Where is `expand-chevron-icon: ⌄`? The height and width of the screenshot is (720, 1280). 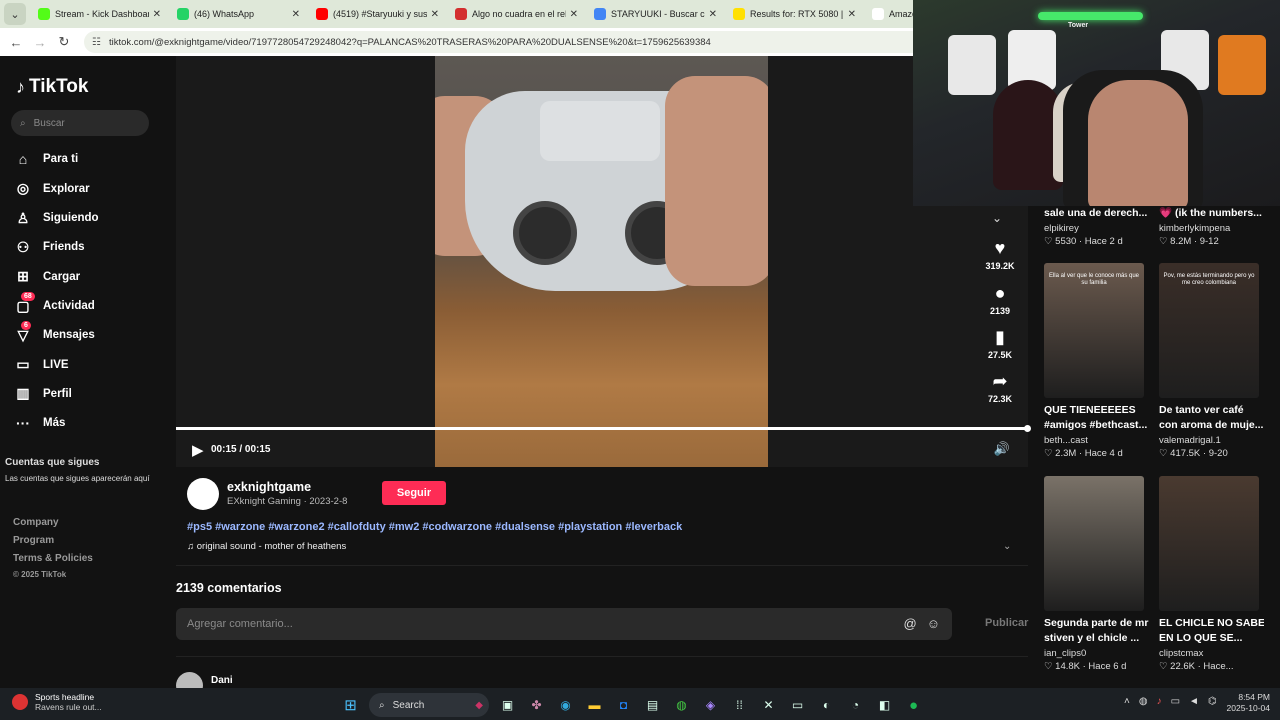 expand-chevron-icon: ⌄ is located at coordinates (1007, 546).